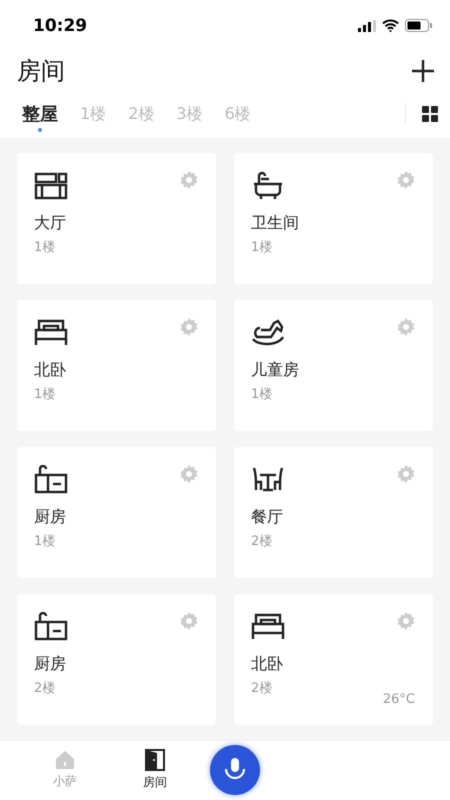  What do you see at coordinates (40, 114) in the screenshot?
I see `floor-tab: 整屋` at bounding box center [40, 114].